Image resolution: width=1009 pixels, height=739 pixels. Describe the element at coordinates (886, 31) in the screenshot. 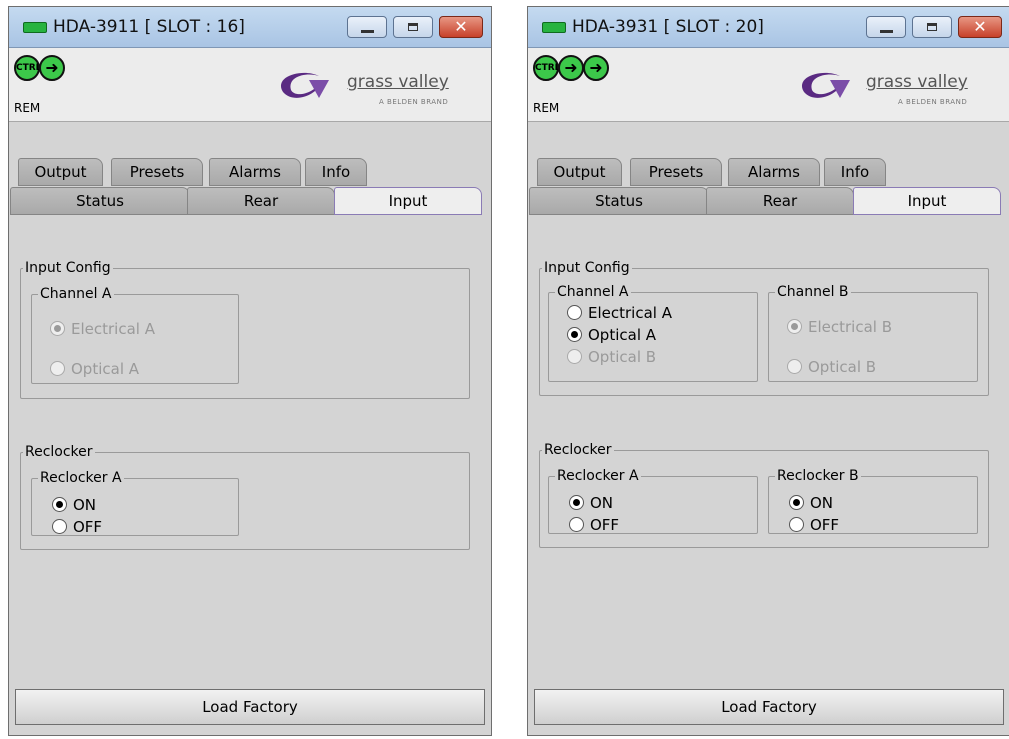

I see `minimize-icon` at that location.